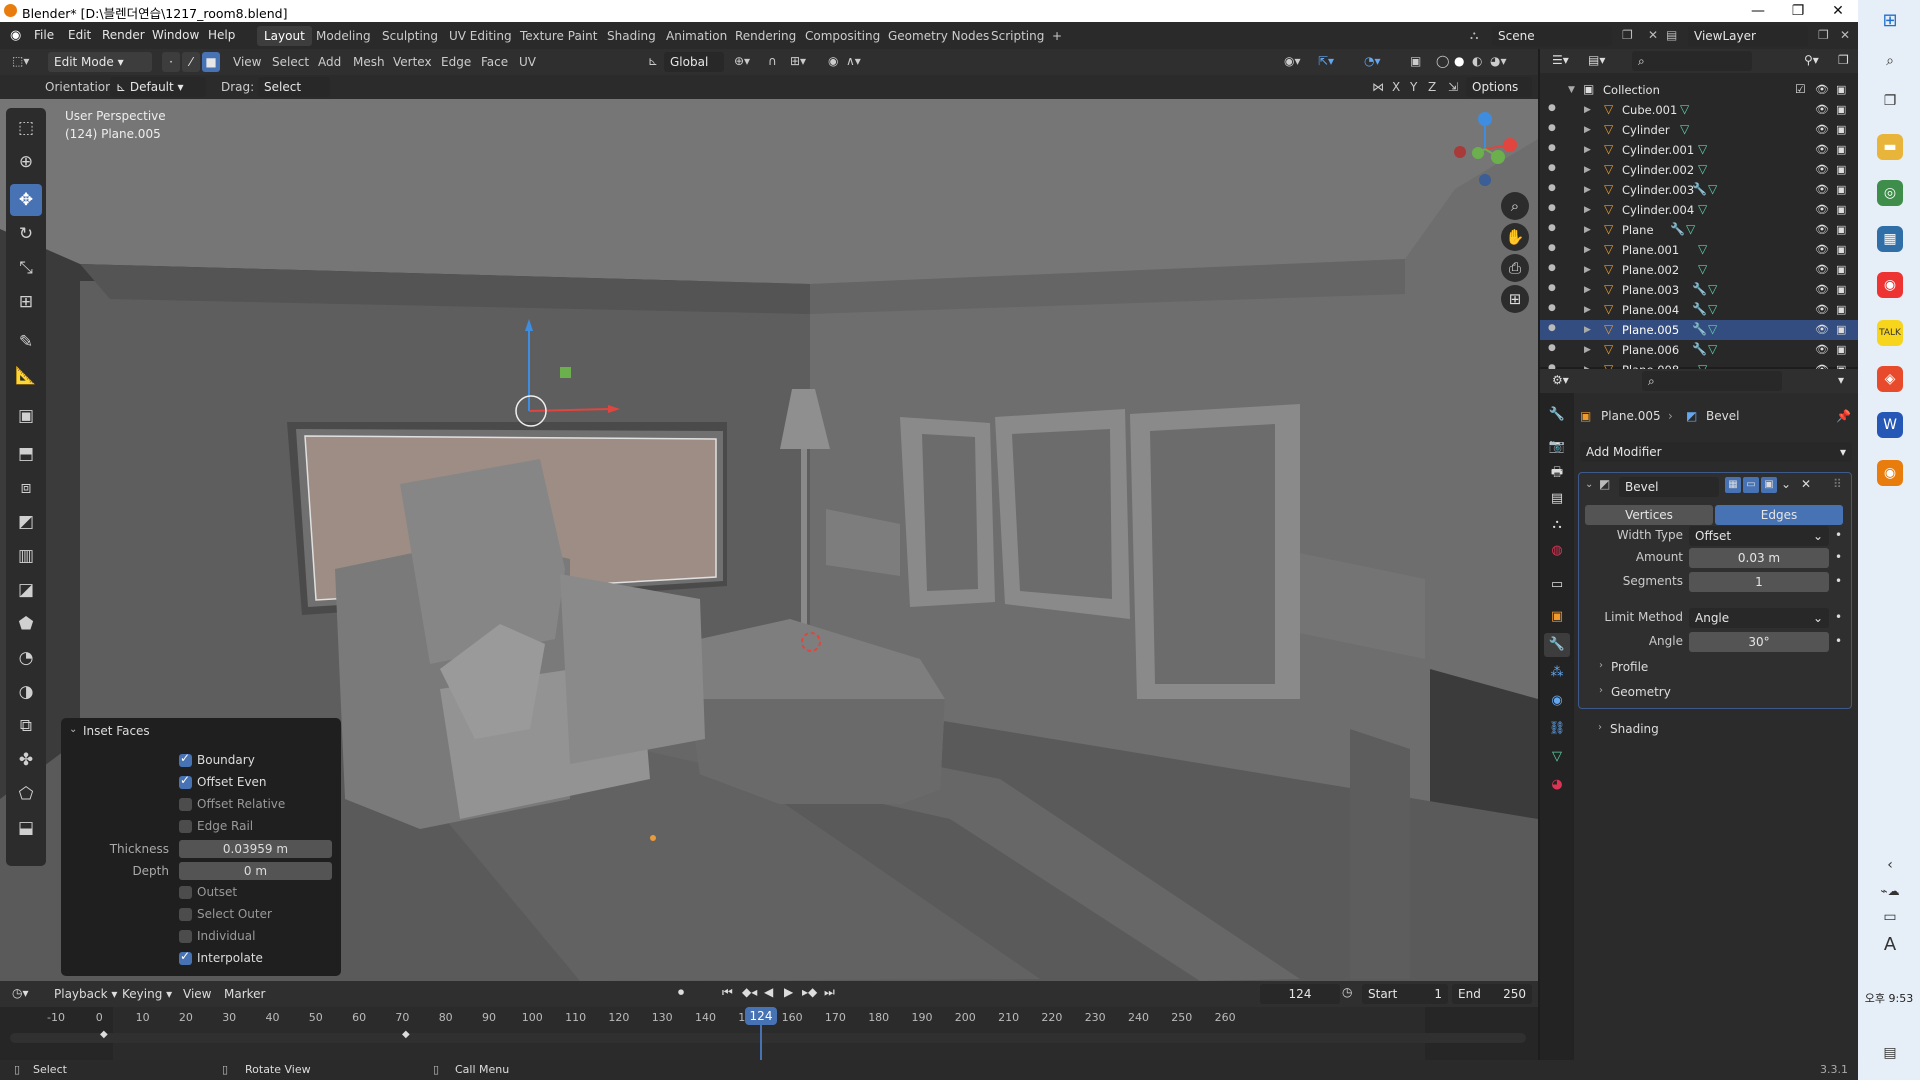 The image size is (1920, 1080). I want to click on shear-icon: ⬠, so click(26, 794).